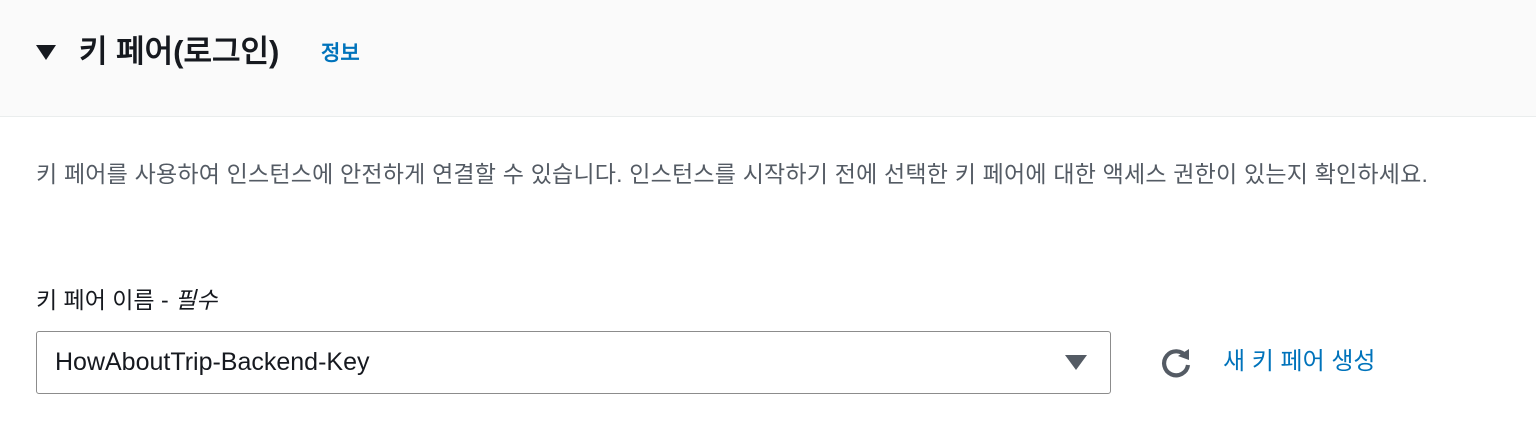  What do you see at coordinates (1076, 362) in the screenshot?
I see `dropdown-arrow-icon` at bounding box center [1076, 362].